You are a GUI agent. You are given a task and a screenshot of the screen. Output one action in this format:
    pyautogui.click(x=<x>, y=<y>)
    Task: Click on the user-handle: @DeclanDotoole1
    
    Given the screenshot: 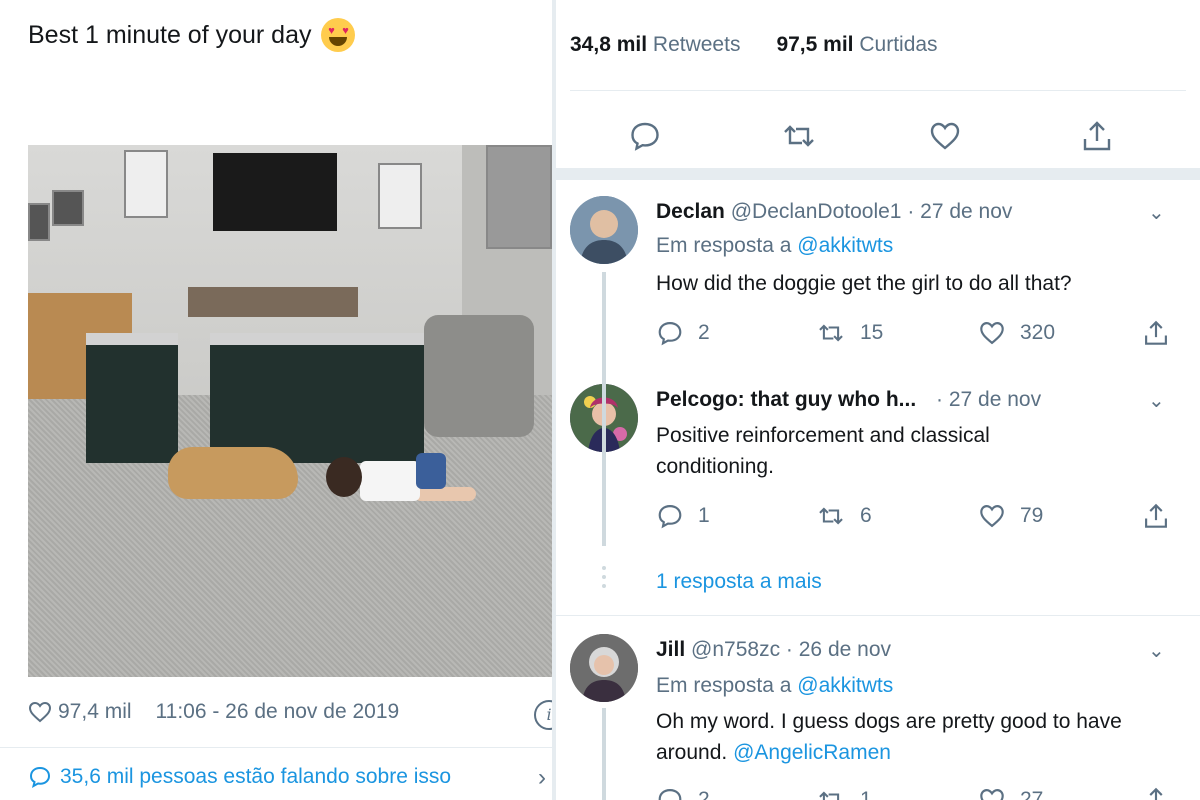 What is the action you would take?
    pyautogui.click(x=816, y=211)
    